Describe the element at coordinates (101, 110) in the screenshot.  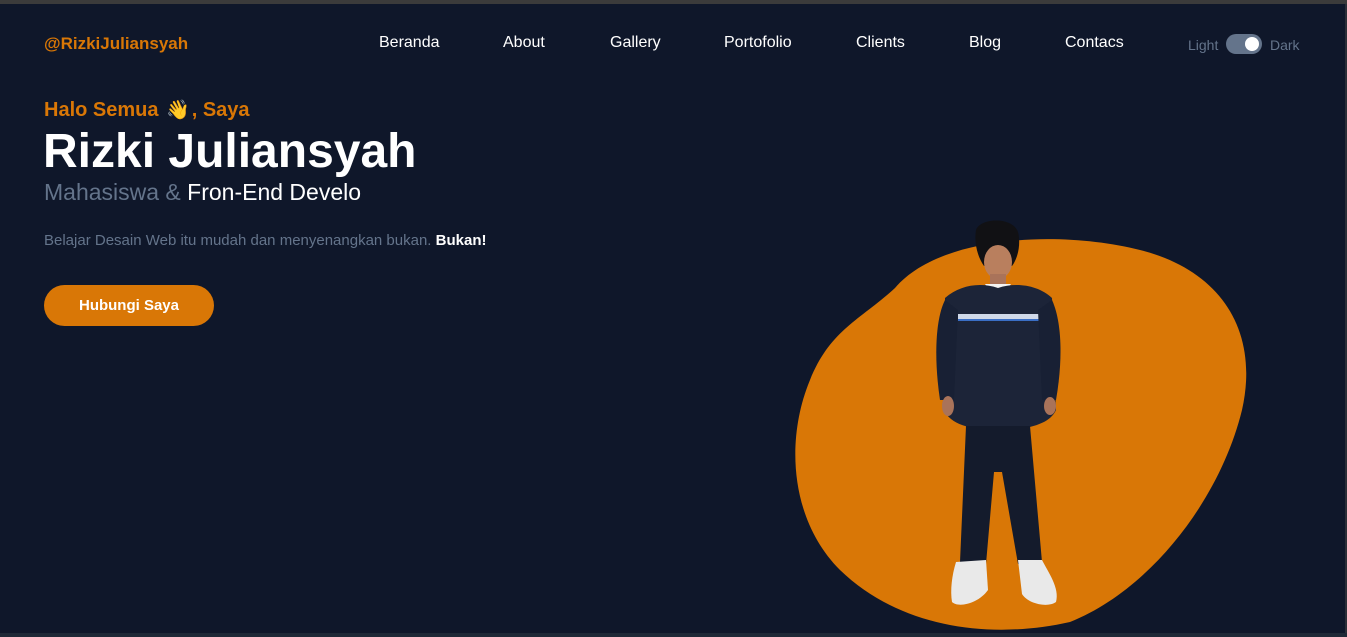
I see `greeting-text: Halo Semua` at that location.